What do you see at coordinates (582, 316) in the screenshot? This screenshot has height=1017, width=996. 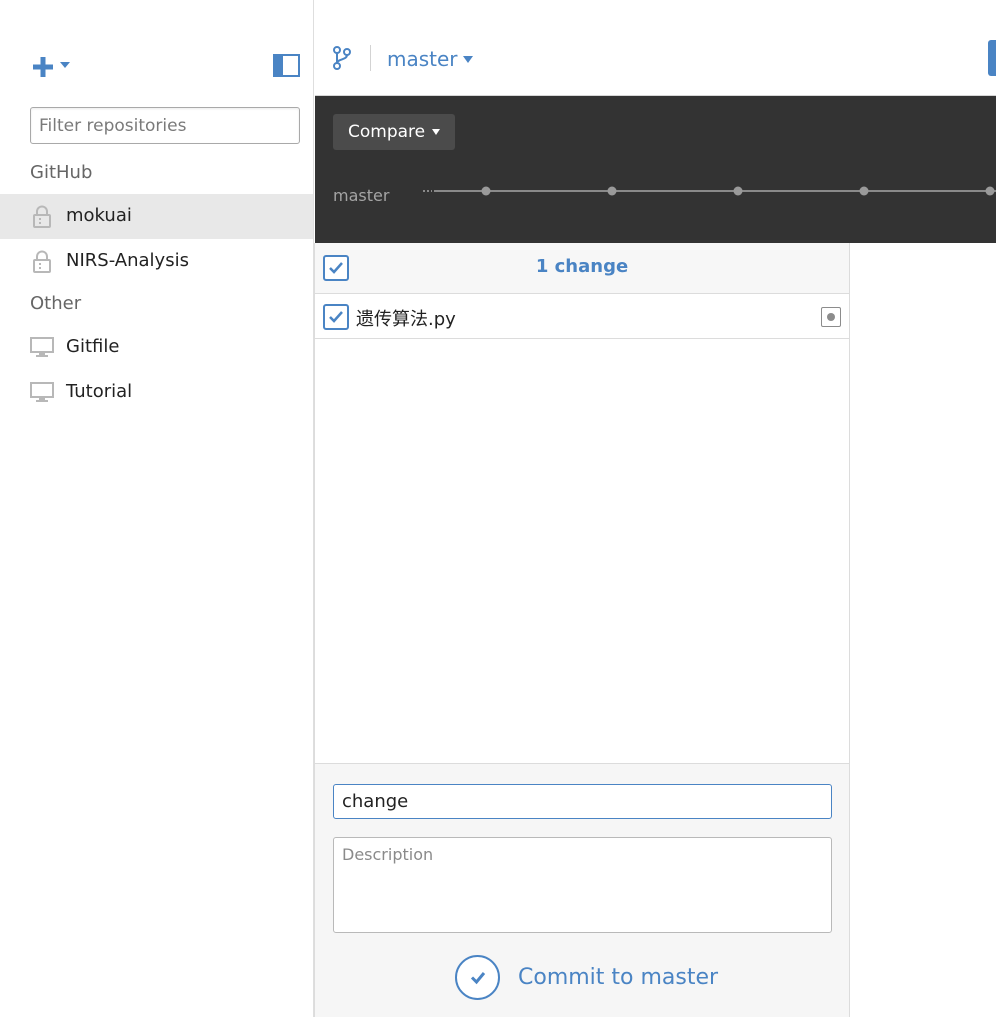 I see `changed-file-row: 遗传算法.py` at bounding box center [582, 316].